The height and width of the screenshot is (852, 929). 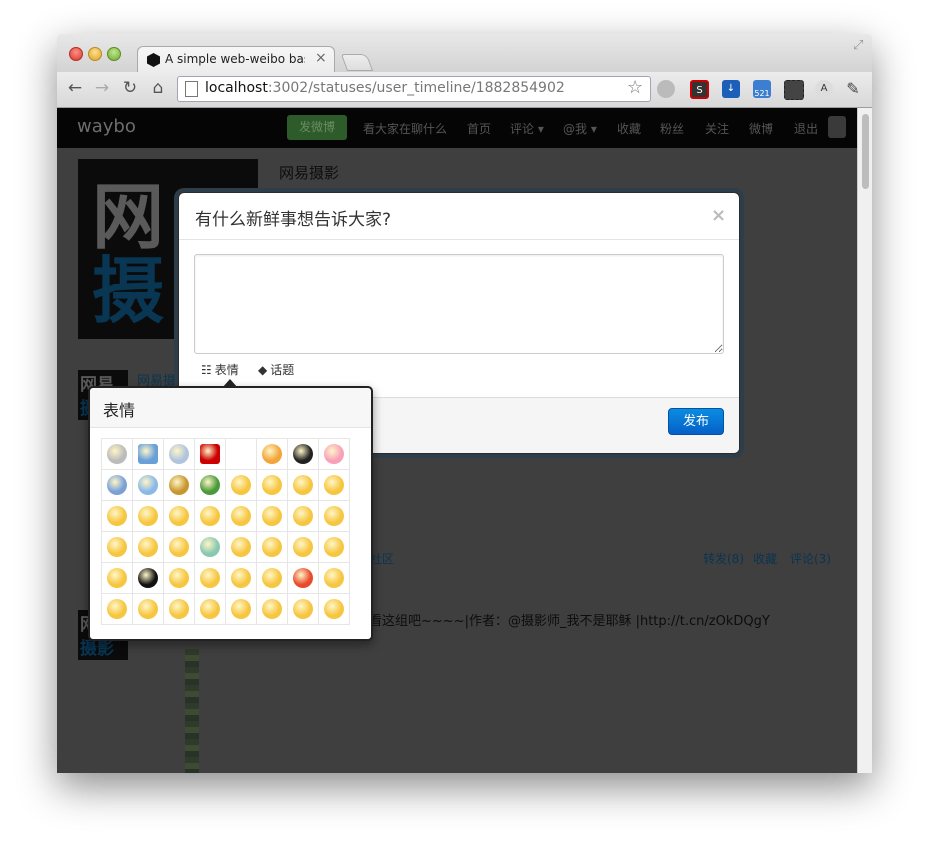 I want to click on favorite-link: 收藏, so click(x=765, y=558).